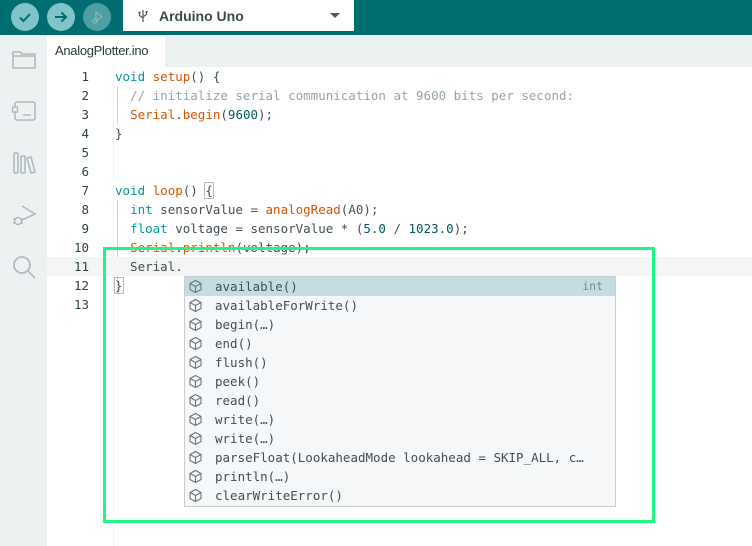 This screenshot has width=752, height=546. I want to click on code-line: 6, so click(399, 171).